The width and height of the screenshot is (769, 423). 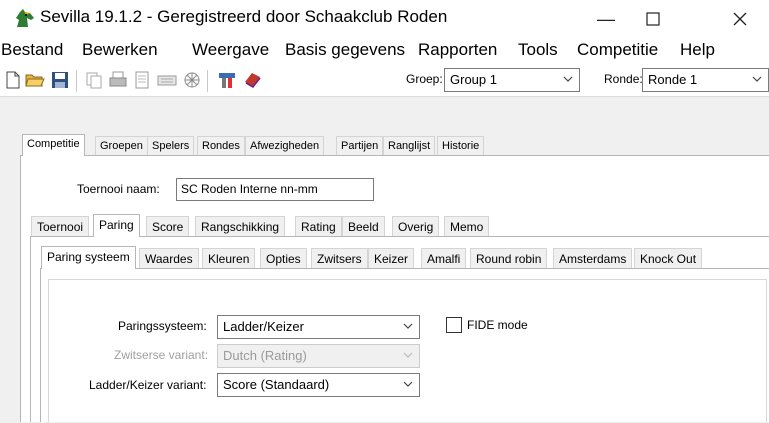 What do you see at coordinates (345, 50) in the screenshot?
I see `menu-basis-gegevens: Basis gegevens` at bounding box center [345, 50].